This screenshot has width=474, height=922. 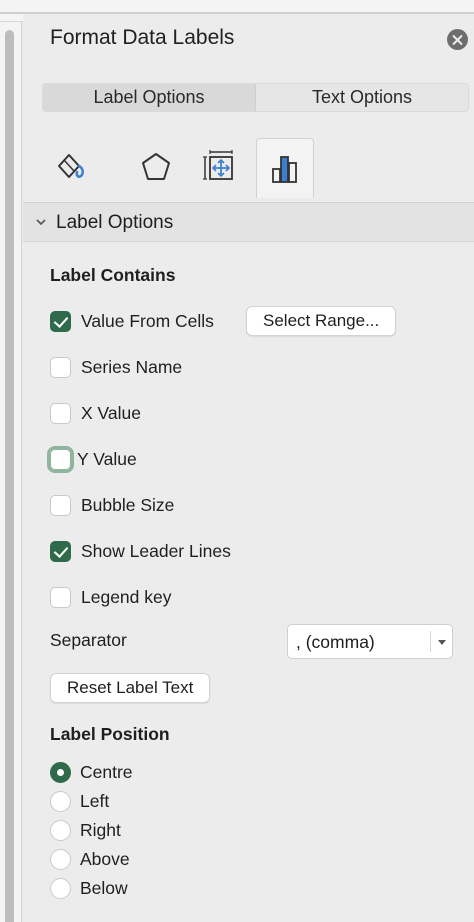 I want to click on section-title: Label Options, so click(x=115, y=222).